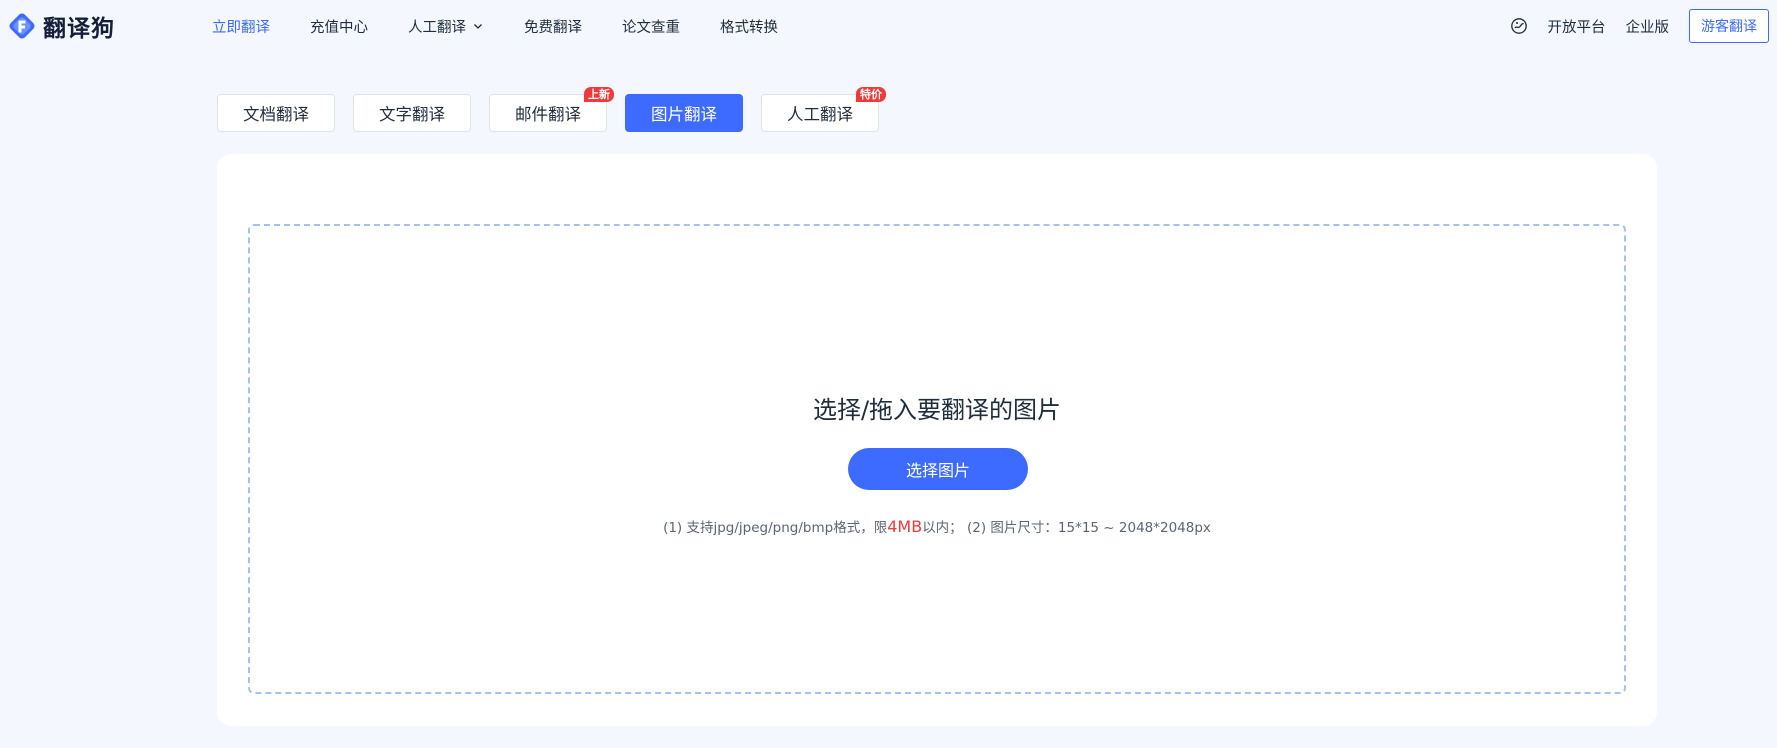 The width and height of the screenshot is (1777, 748). Describe the element at coordinates (22, 26) in the screenshot. I see `fanyigou-logo-icon` at that location.